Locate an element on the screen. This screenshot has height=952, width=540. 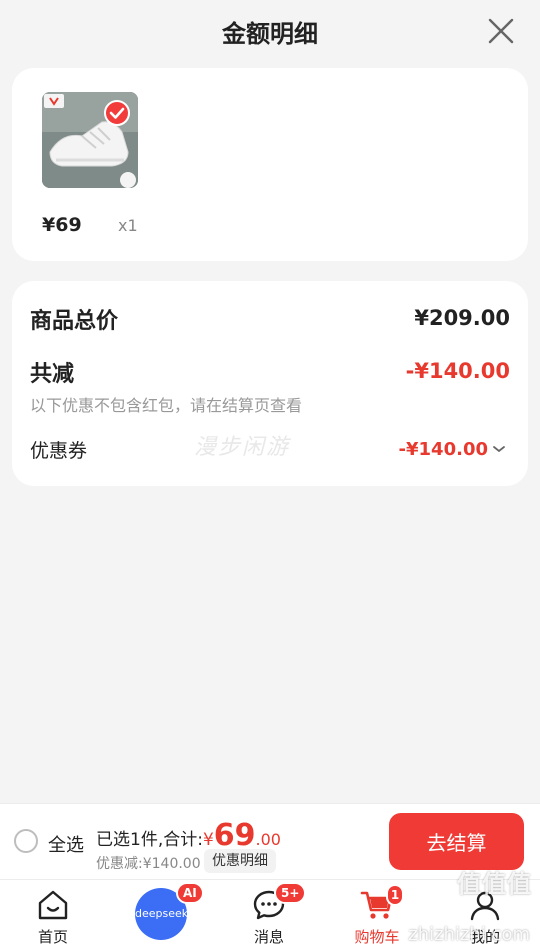
site-watermark: 值值值 is located at coordinates (494, 884).